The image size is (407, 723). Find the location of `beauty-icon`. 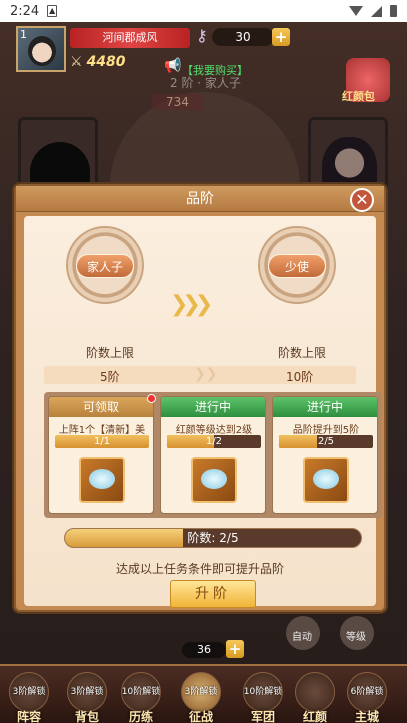

beauty-icon is located at coordinates (315, 692).